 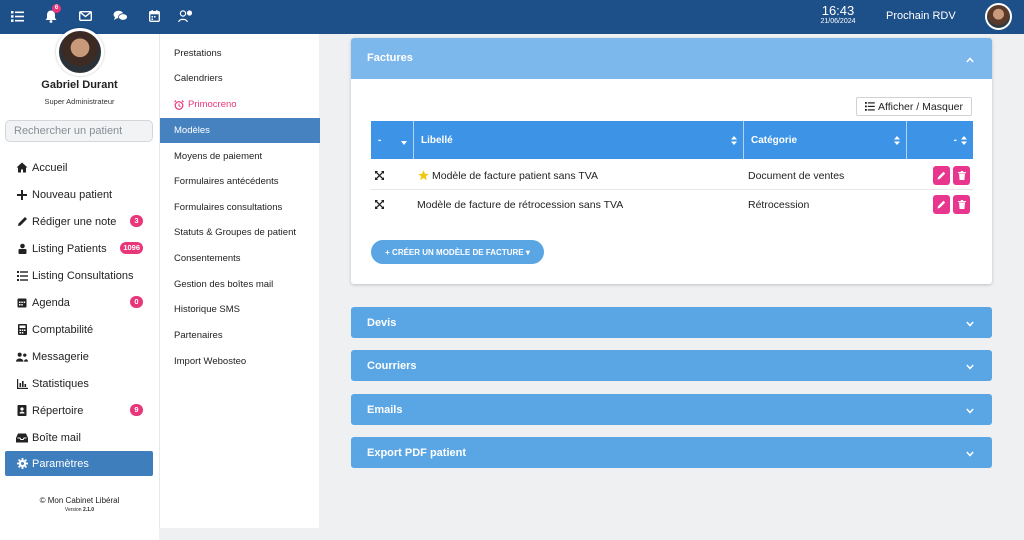 I want to click on nav-item-messagerie: Messagerie, so click(x=79, y=356).